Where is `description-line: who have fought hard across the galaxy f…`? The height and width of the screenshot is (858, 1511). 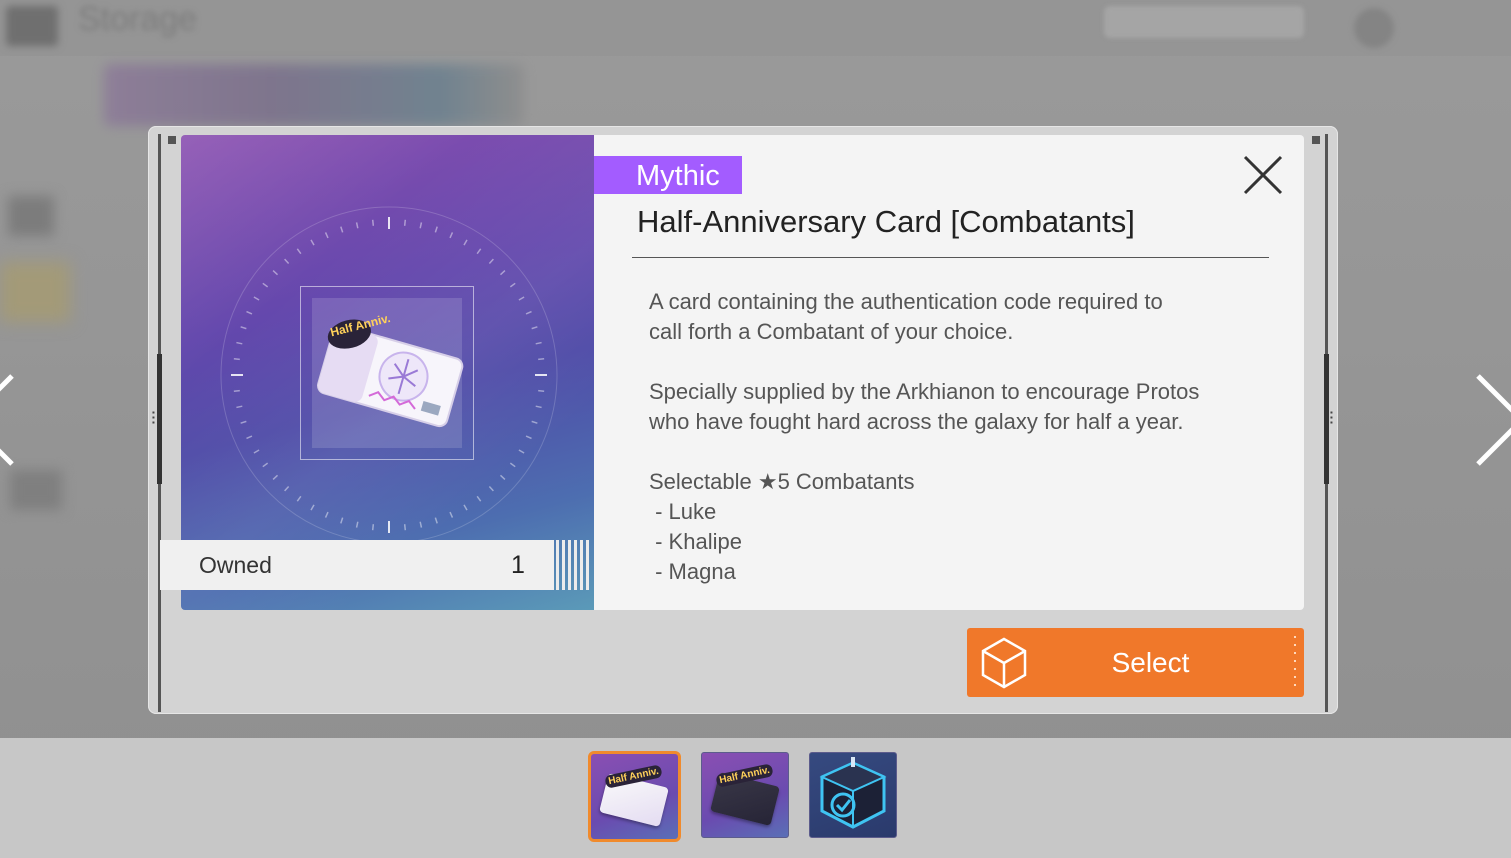
description-line: who have fought hard across the galaxy f… is located at coordinates (916, 421).